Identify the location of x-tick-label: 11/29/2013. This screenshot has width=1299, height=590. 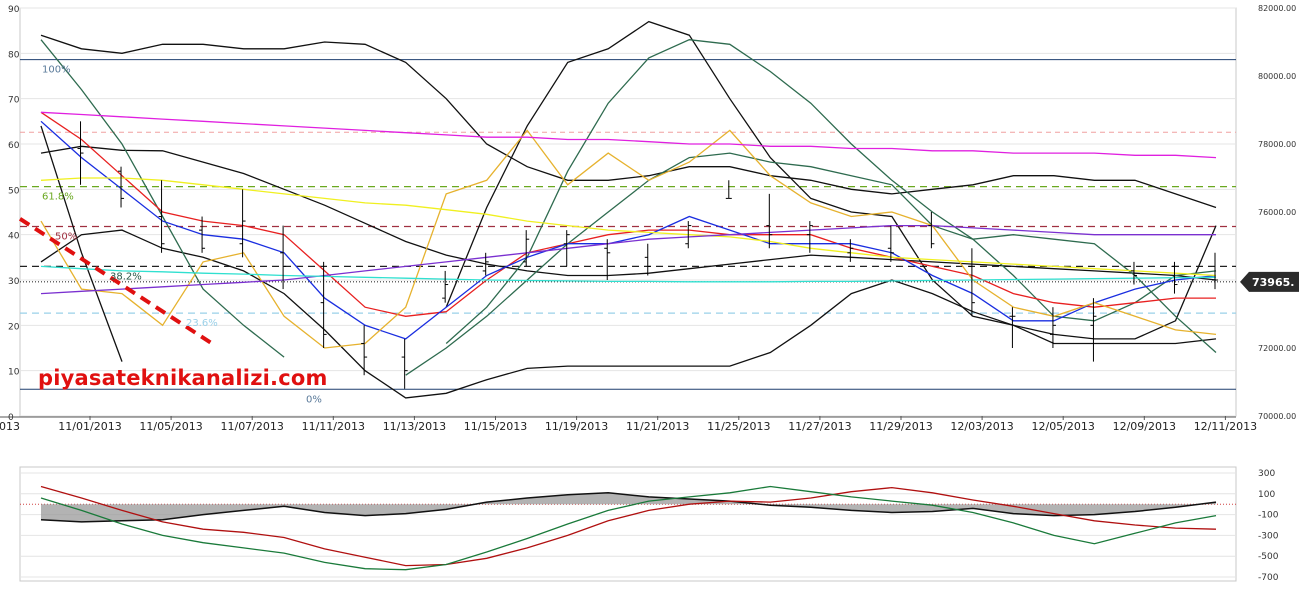
(900, 426).